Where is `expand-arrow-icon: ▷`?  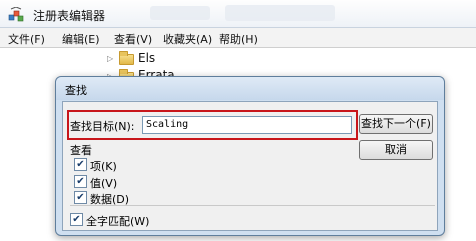
expand-arrow-icon: ▷ is located at coordinates (110, 58).